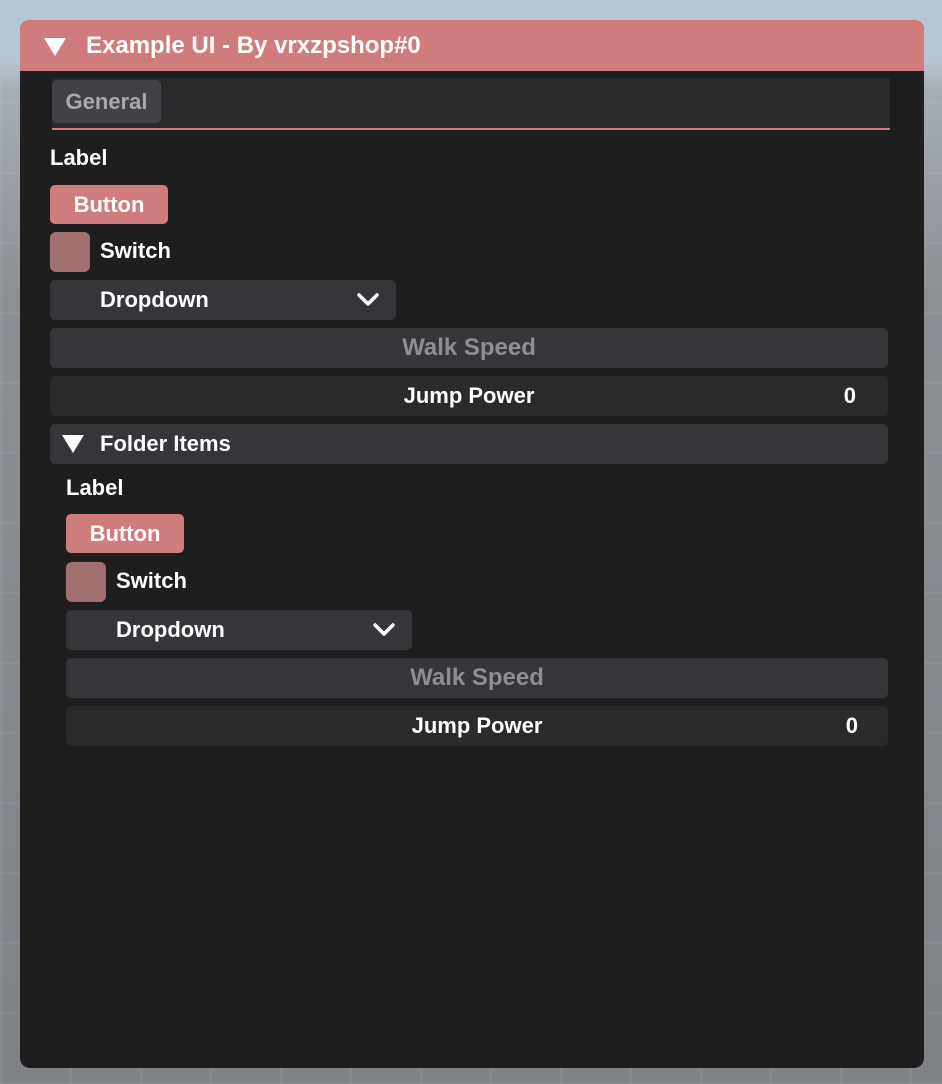 The width and height of the screenshot is (942, 1084). Describe the element at coordinates (125, 533) in the screenshot. I see `folder-button: Button` at that location.